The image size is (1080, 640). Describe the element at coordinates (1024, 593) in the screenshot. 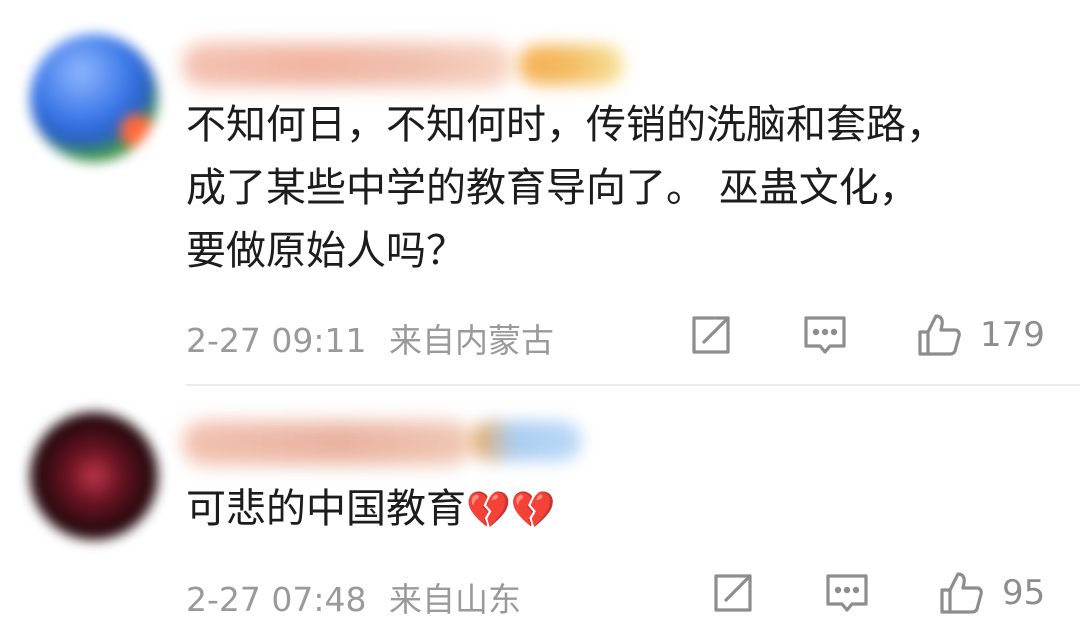

I see `like-count: 95` at that location.